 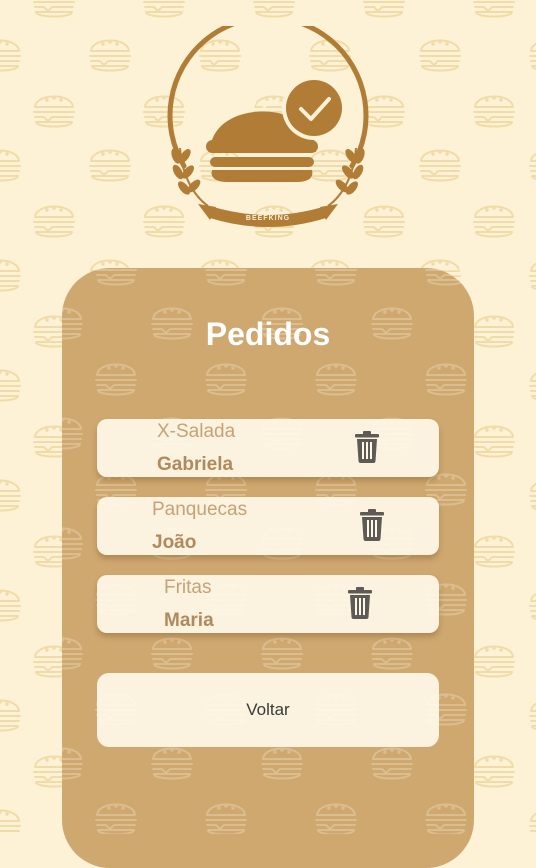 I want to click on page-title: Pedidos, so click(x=268, y=334).